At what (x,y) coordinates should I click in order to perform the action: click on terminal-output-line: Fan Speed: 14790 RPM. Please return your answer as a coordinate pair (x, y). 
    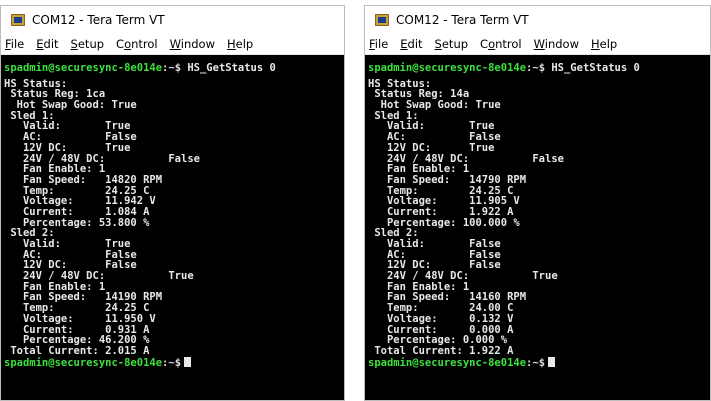
    Looking at the image, I should click on (447, 179).